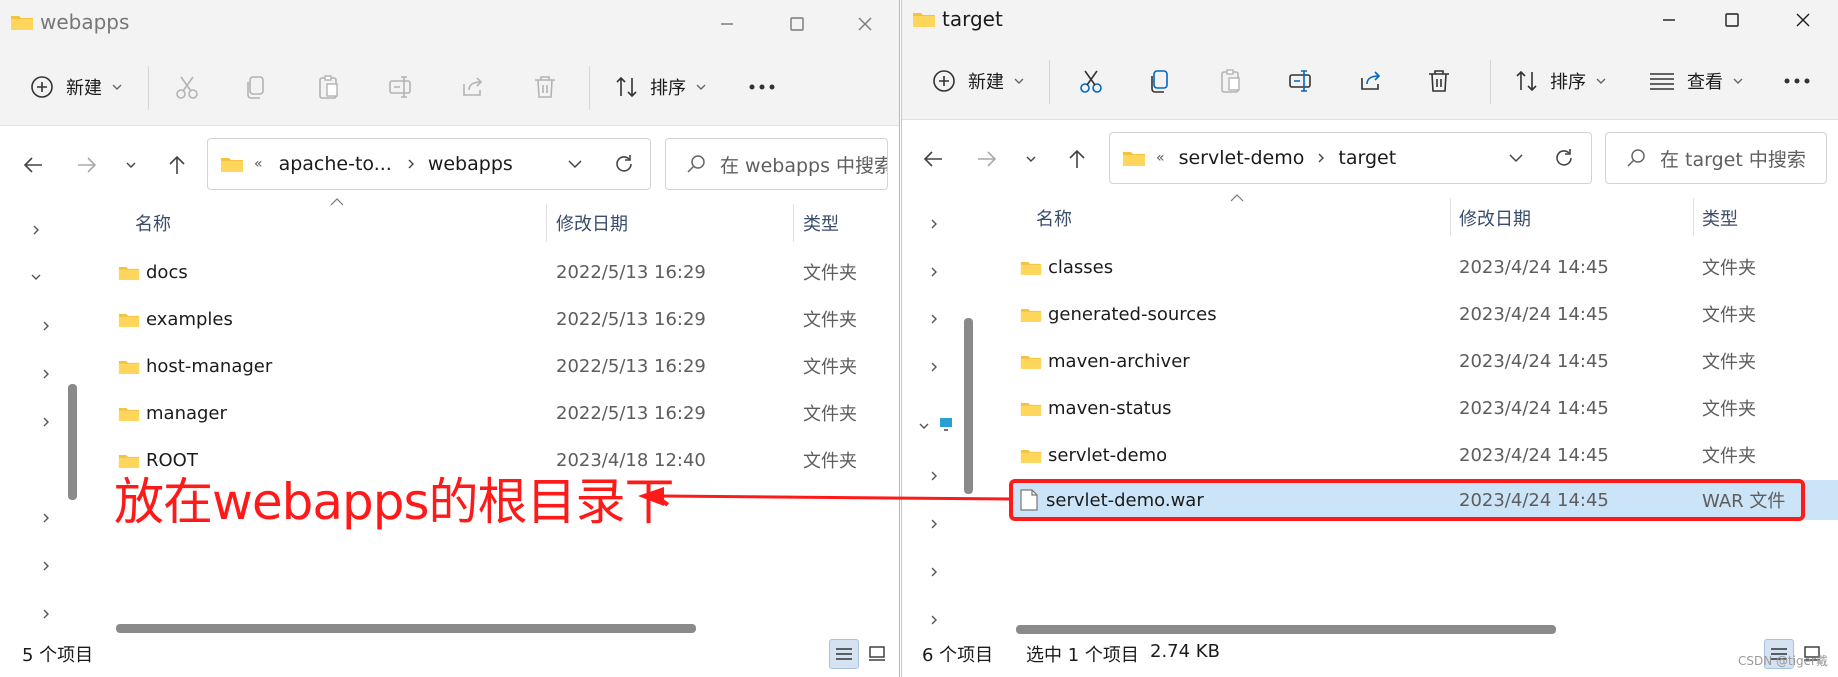 Image resolution: width=1838 pixels, height=677 pixels. What do you see at coordinates (1417, 361) in the screenshot?
I see `list-item: maven-archiver 2023/4/24 14:45 文件夹` at bounding box center [1417, 361].